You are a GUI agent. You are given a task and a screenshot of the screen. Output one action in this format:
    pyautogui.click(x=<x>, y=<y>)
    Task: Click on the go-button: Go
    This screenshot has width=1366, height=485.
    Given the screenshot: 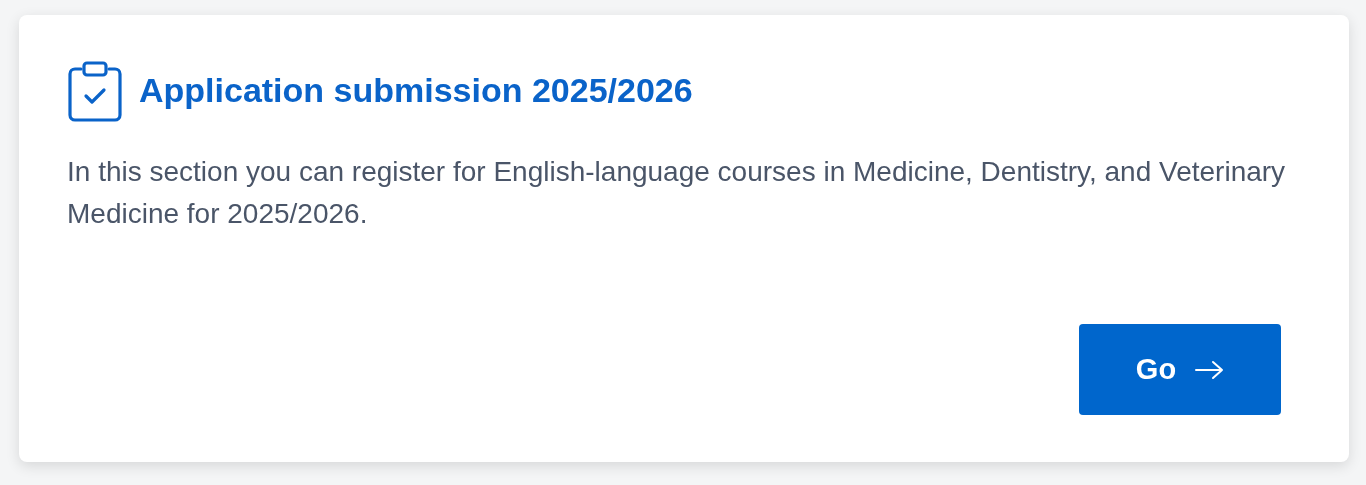 What is the action you would take?
    pyautogui.click(x=1180, y=369)
    